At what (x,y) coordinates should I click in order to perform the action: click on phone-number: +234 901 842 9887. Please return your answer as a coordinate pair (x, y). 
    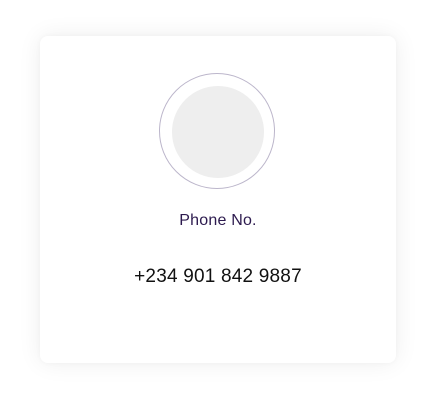
    Looking at the image, I should click on (218, 277).